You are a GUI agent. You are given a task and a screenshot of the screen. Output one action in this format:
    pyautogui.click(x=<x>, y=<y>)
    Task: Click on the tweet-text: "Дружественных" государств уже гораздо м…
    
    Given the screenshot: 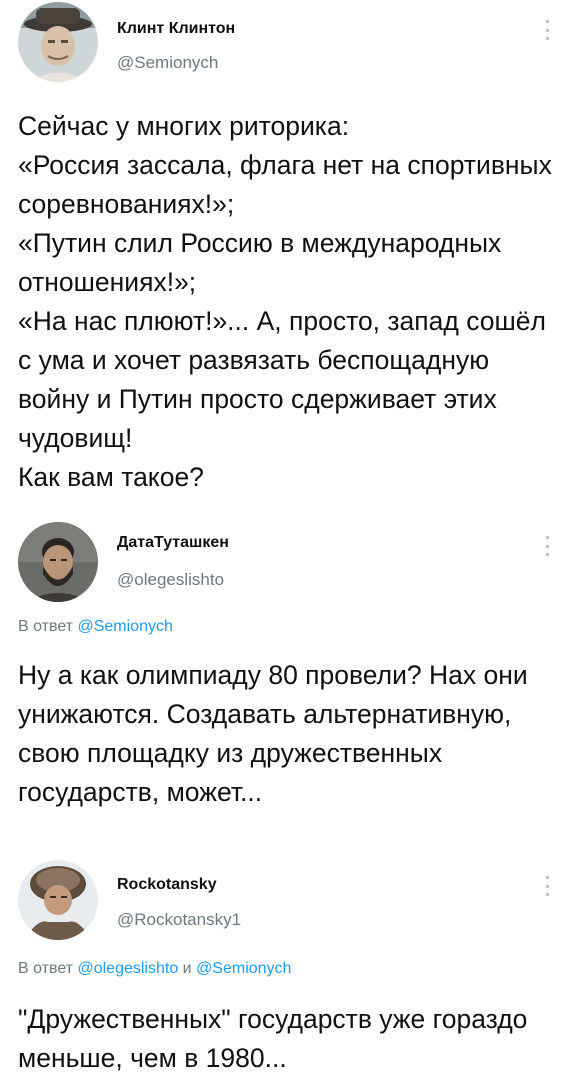 What is the action you would take?
    pyautogui.click(x=273, y=1038)
    